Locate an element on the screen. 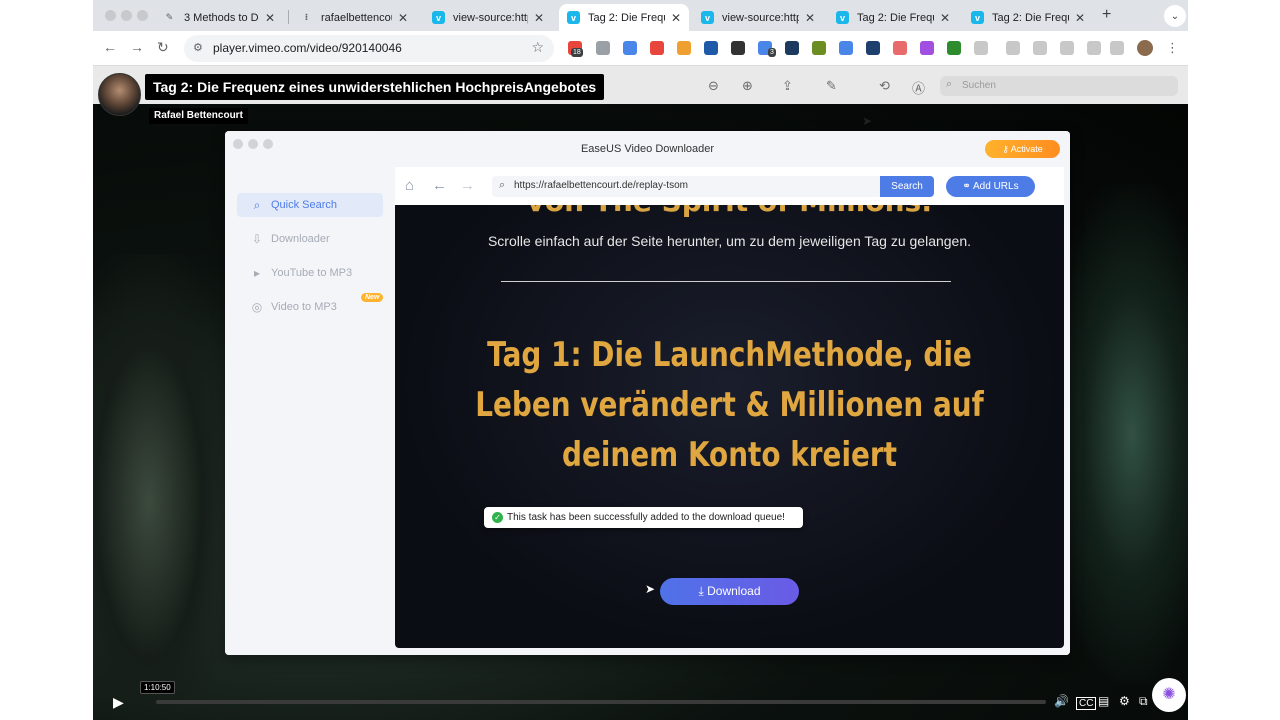 The image size is (1280, 720). puzzle-piece-extension-icon is located at coordinates (819, 48).